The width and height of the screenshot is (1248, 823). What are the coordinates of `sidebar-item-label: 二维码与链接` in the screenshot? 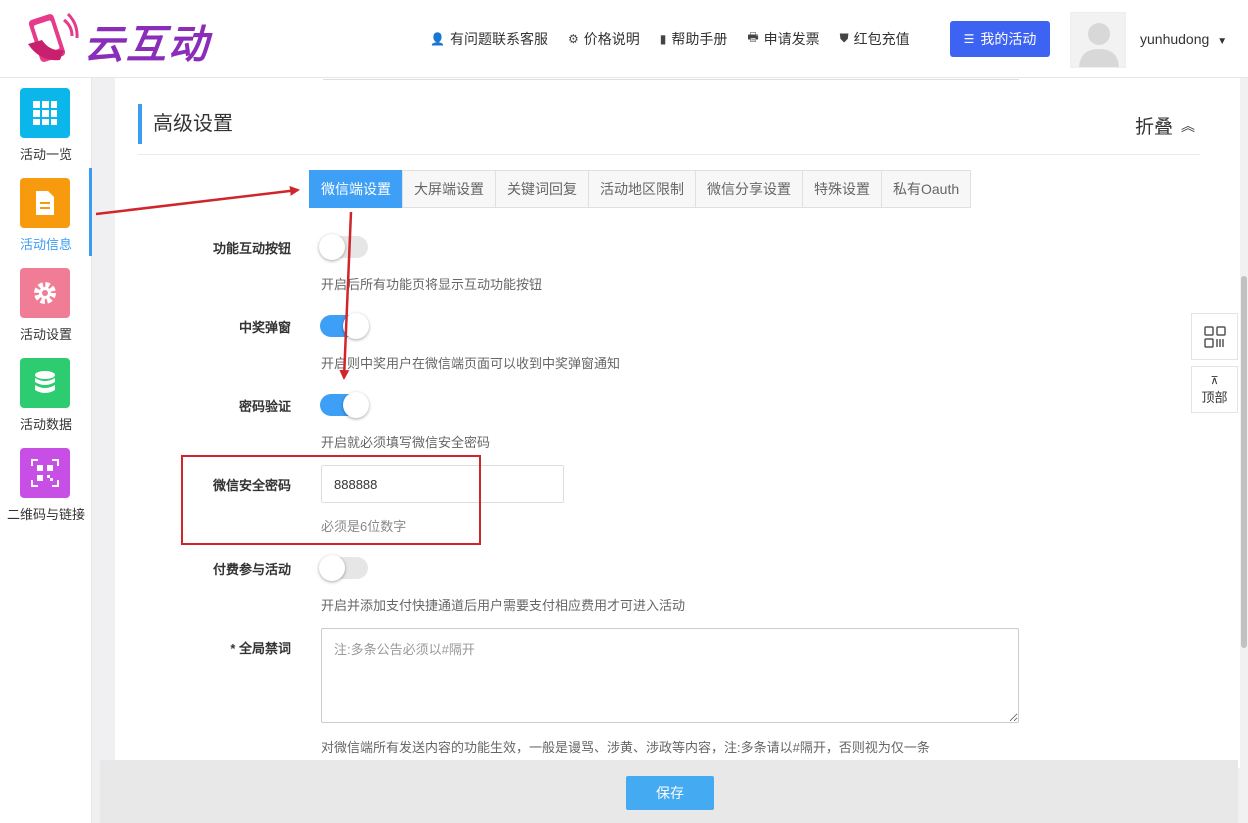 It's located at (45, 514).